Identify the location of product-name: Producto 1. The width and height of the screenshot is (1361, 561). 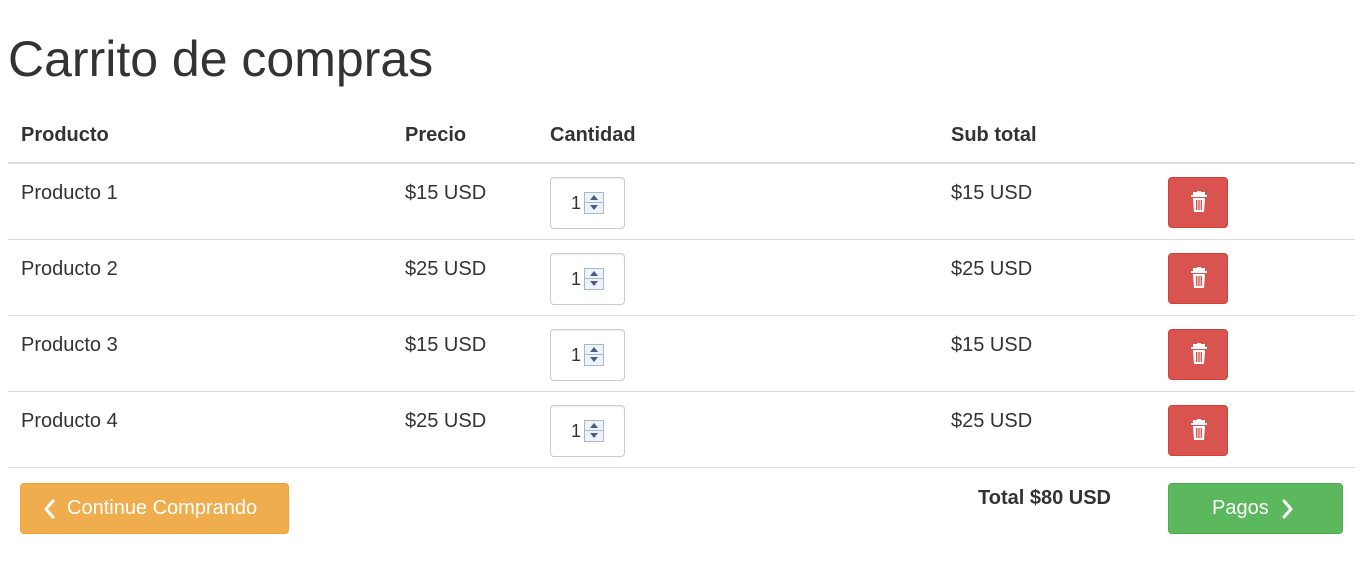
(69, 193).